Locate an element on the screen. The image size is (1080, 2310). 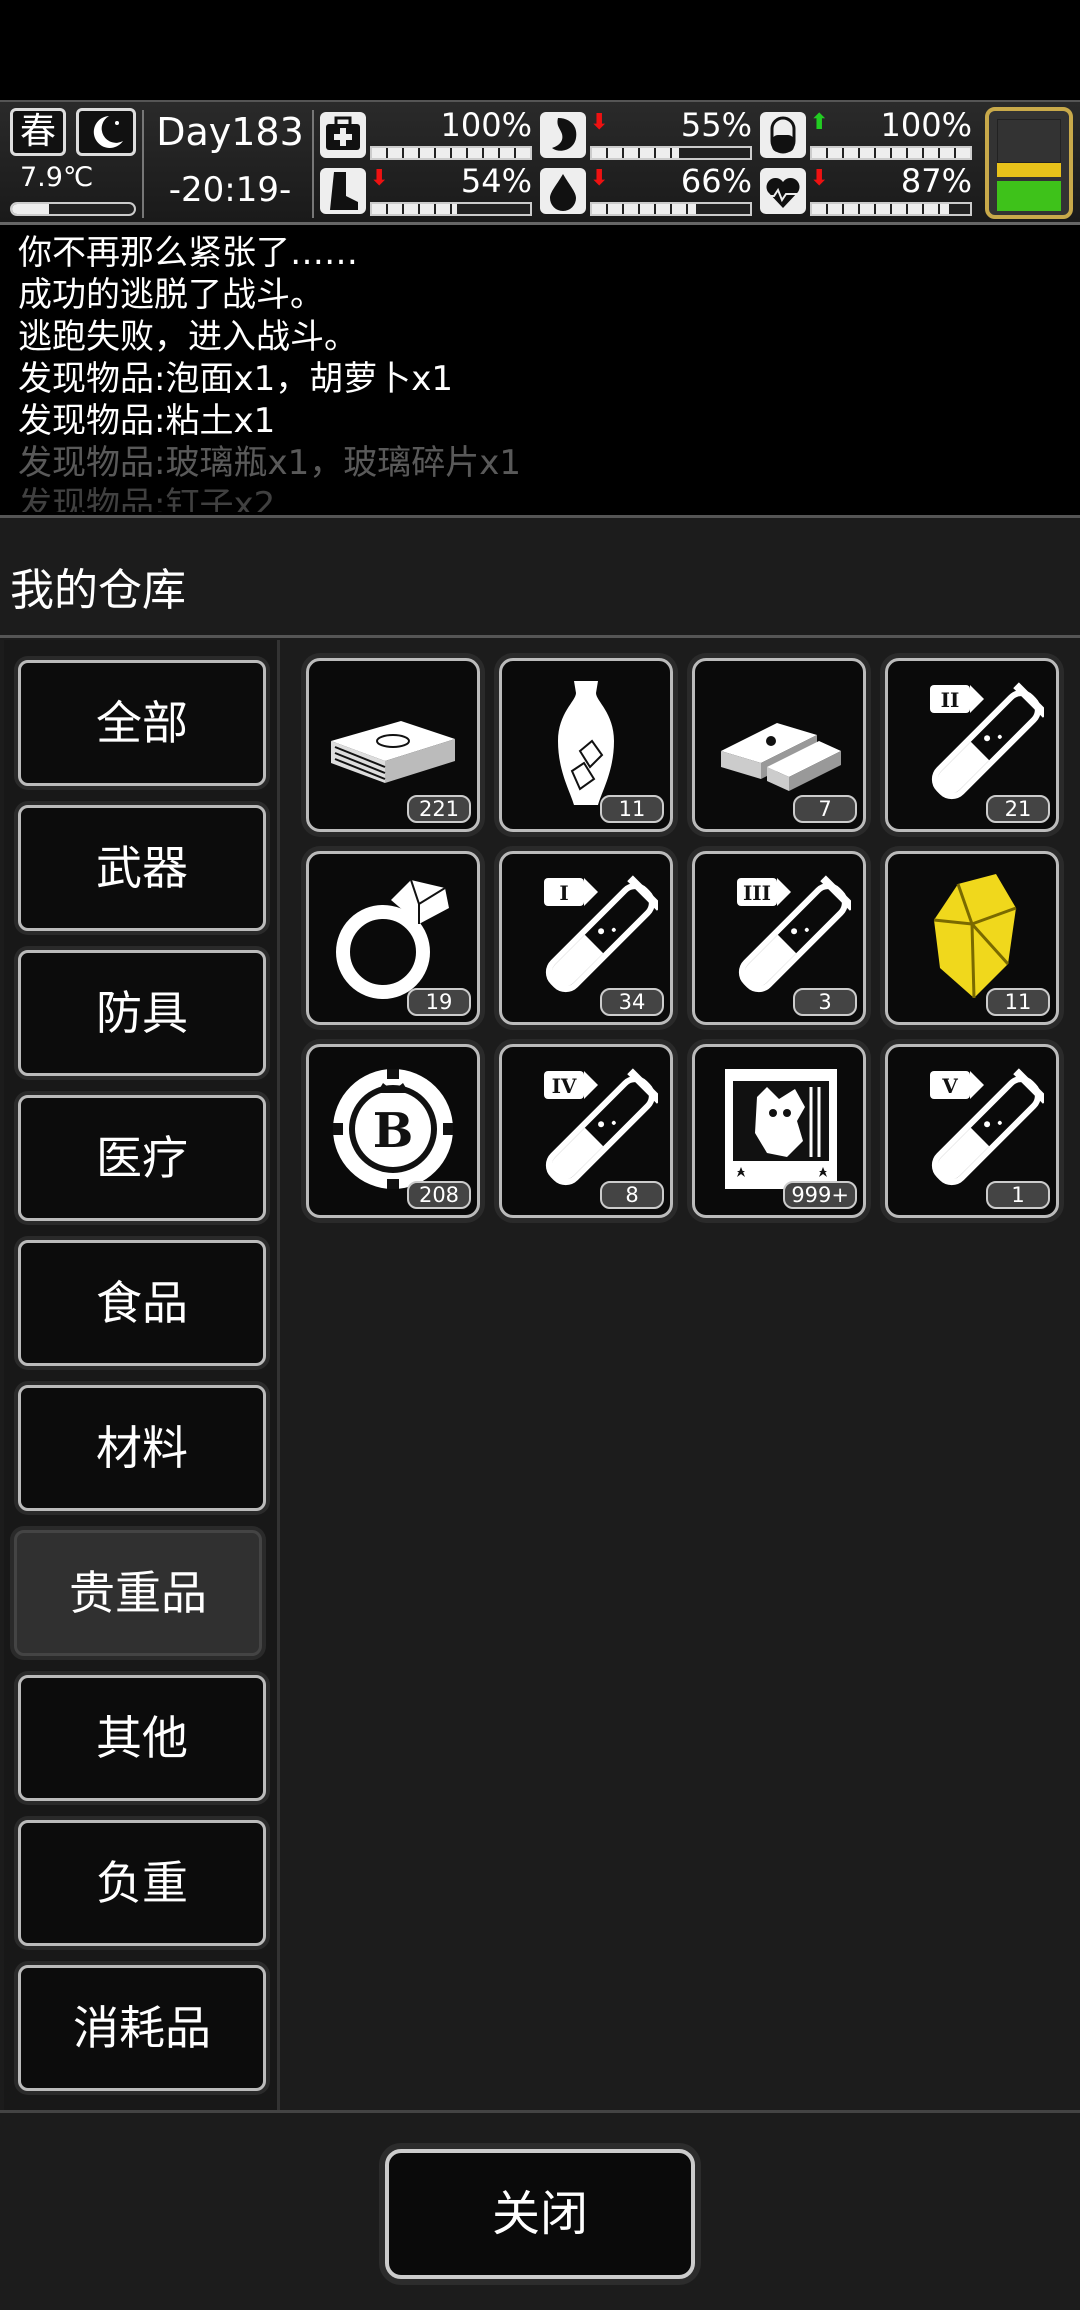
stat-hunger: ⬇ 55% is located at coordinates (646, 133).